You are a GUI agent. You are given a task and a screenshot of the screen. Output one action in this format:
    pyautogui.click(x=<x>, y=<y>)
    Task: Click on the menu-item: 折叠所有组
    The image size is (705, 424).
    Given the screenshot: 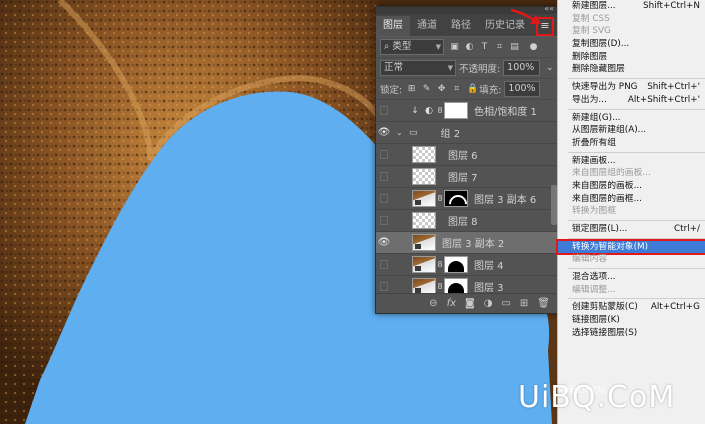 What is the action you would take?
    pyautogui.click(x=631, y=143)
    